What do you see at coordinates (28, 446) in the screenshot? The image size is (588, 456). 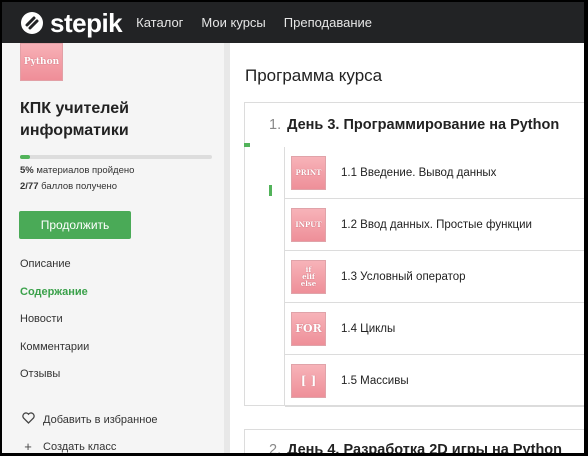 I see `plus-icon: +` at bounding box center [28, 446].